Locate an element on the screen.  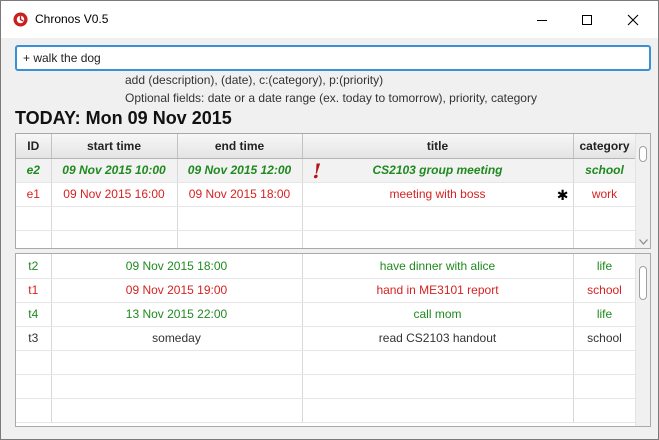
column-header-category: category is located at coordinates (605, 146).